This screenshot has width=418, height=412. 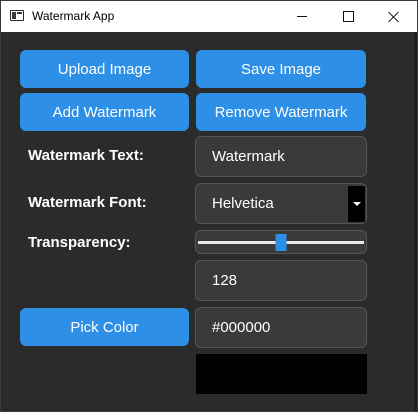 I want to click on watermark-text-input: Watermark, so click(x=281, y=156).